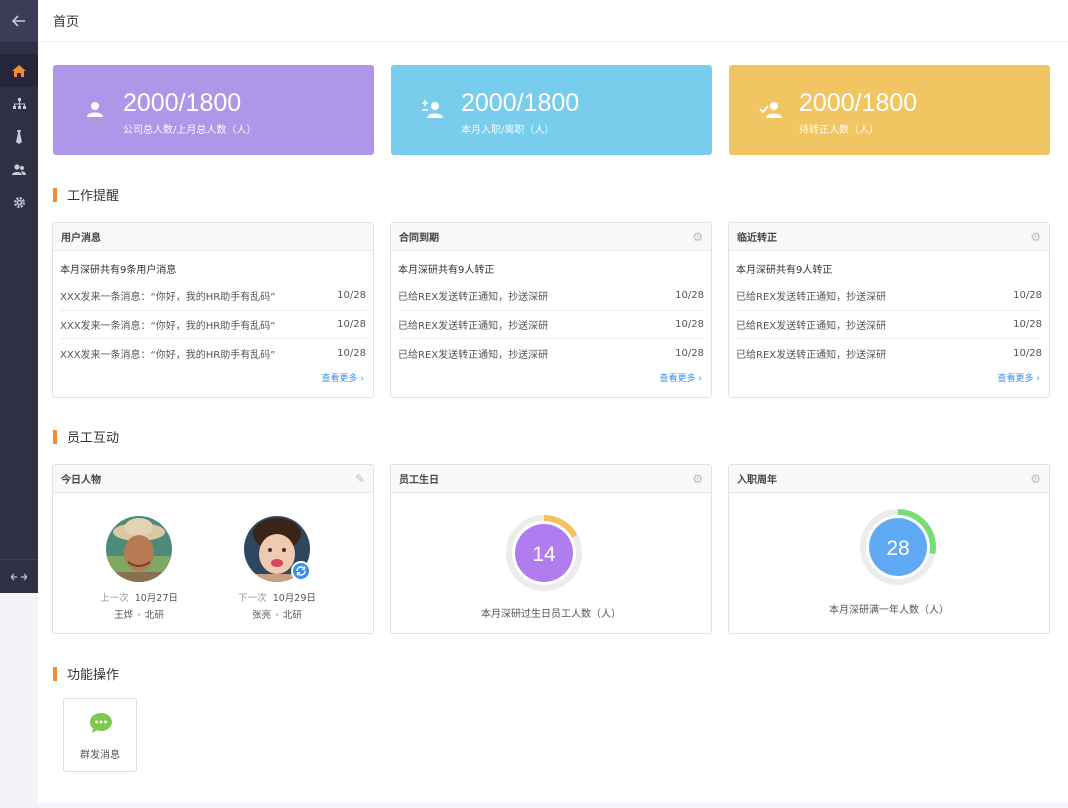 This screenshot has width=1068, height=808. I want to click on stat-card-regularization: 2000/1800 待转正人数（人）, so click(889, 110).